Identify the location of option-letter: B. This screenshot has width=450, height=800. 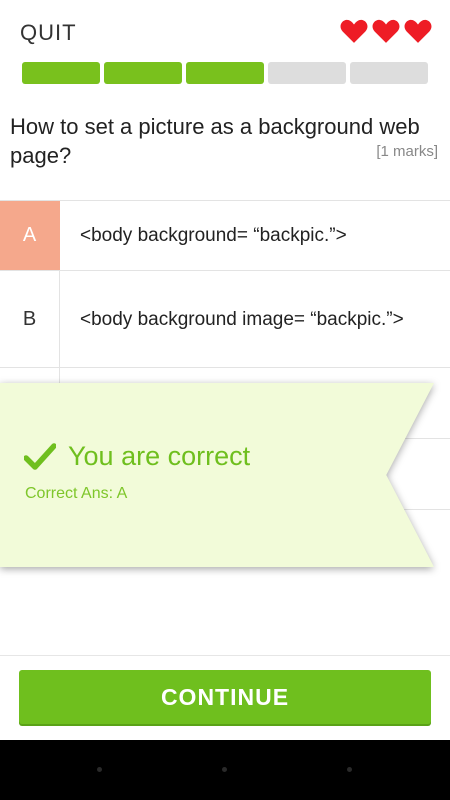
(30, 319).